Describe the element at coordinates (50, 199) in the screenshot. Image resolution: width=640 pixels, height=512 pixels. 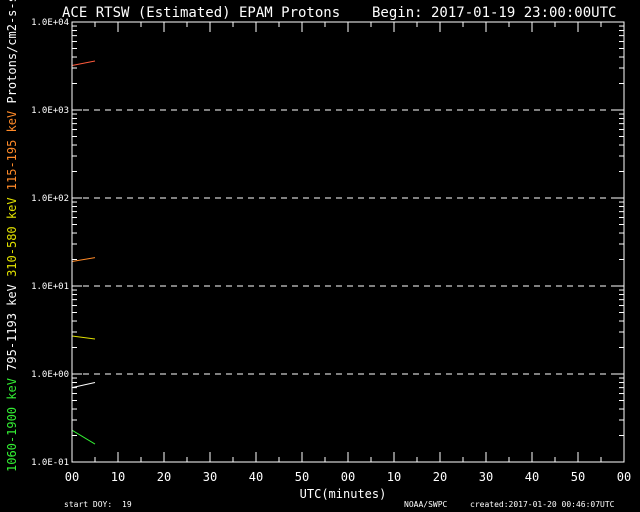
I see `y-tick-label: 1.0E+02` at that location.